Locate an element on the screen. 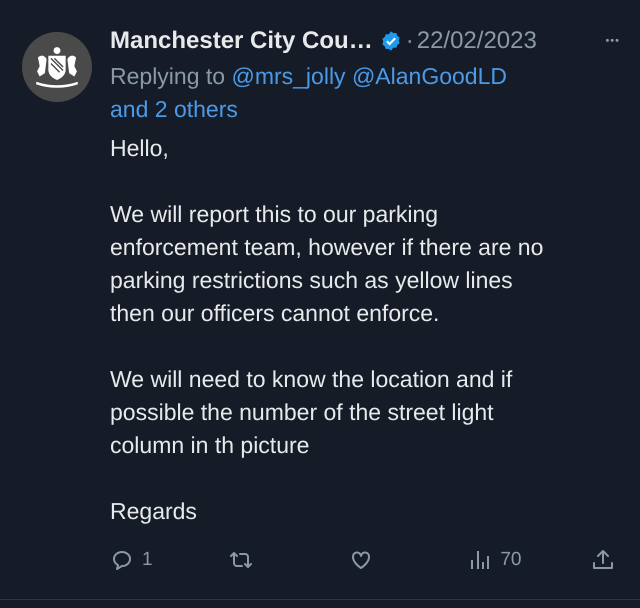  mention-link: @AlanGoodLD is located at coordinates (430, 76).